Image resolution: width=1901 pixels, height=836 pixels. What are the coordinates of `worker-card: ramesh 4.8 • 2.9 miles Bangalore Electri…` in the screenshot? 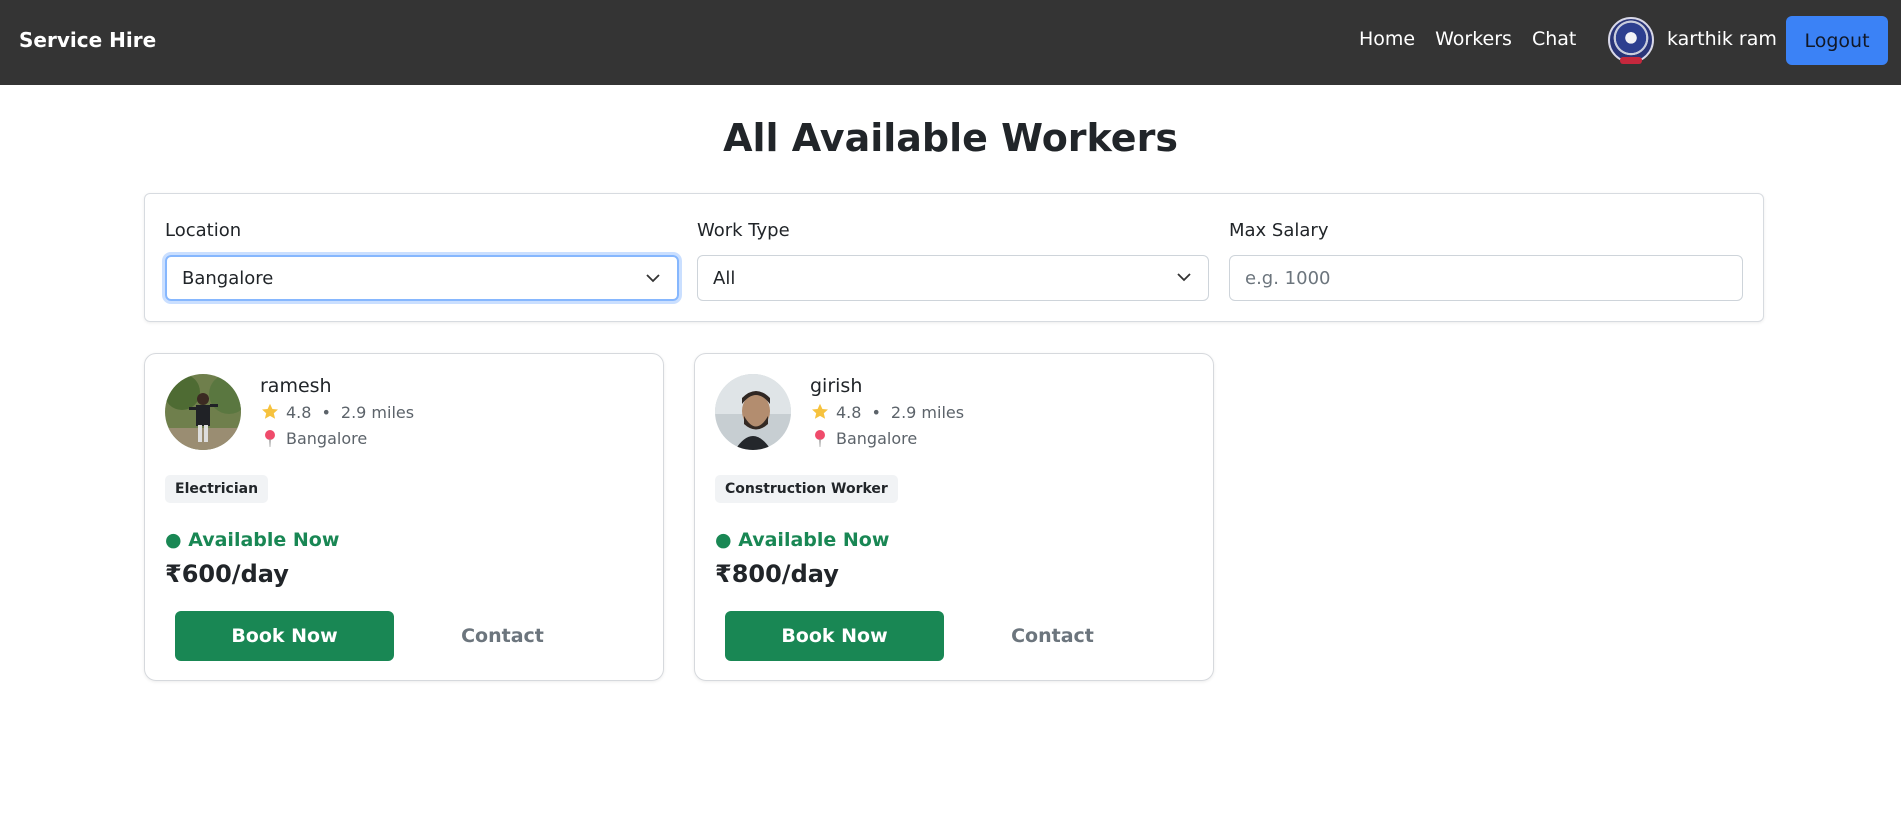 It's located at (404, 517).